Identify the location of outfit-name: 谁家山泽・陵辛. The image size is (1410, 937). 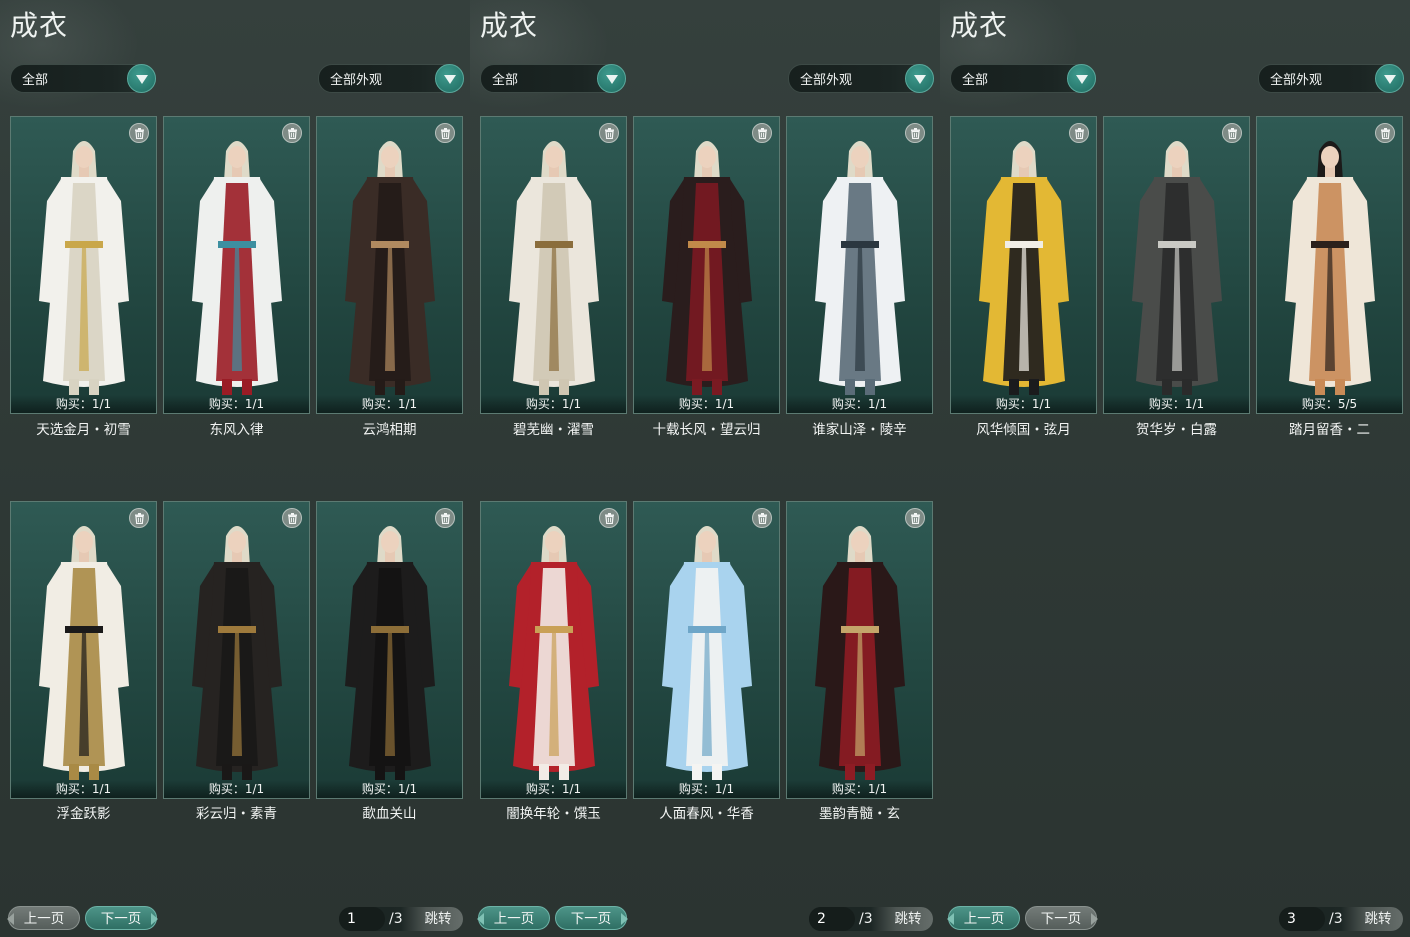
(859, 430).